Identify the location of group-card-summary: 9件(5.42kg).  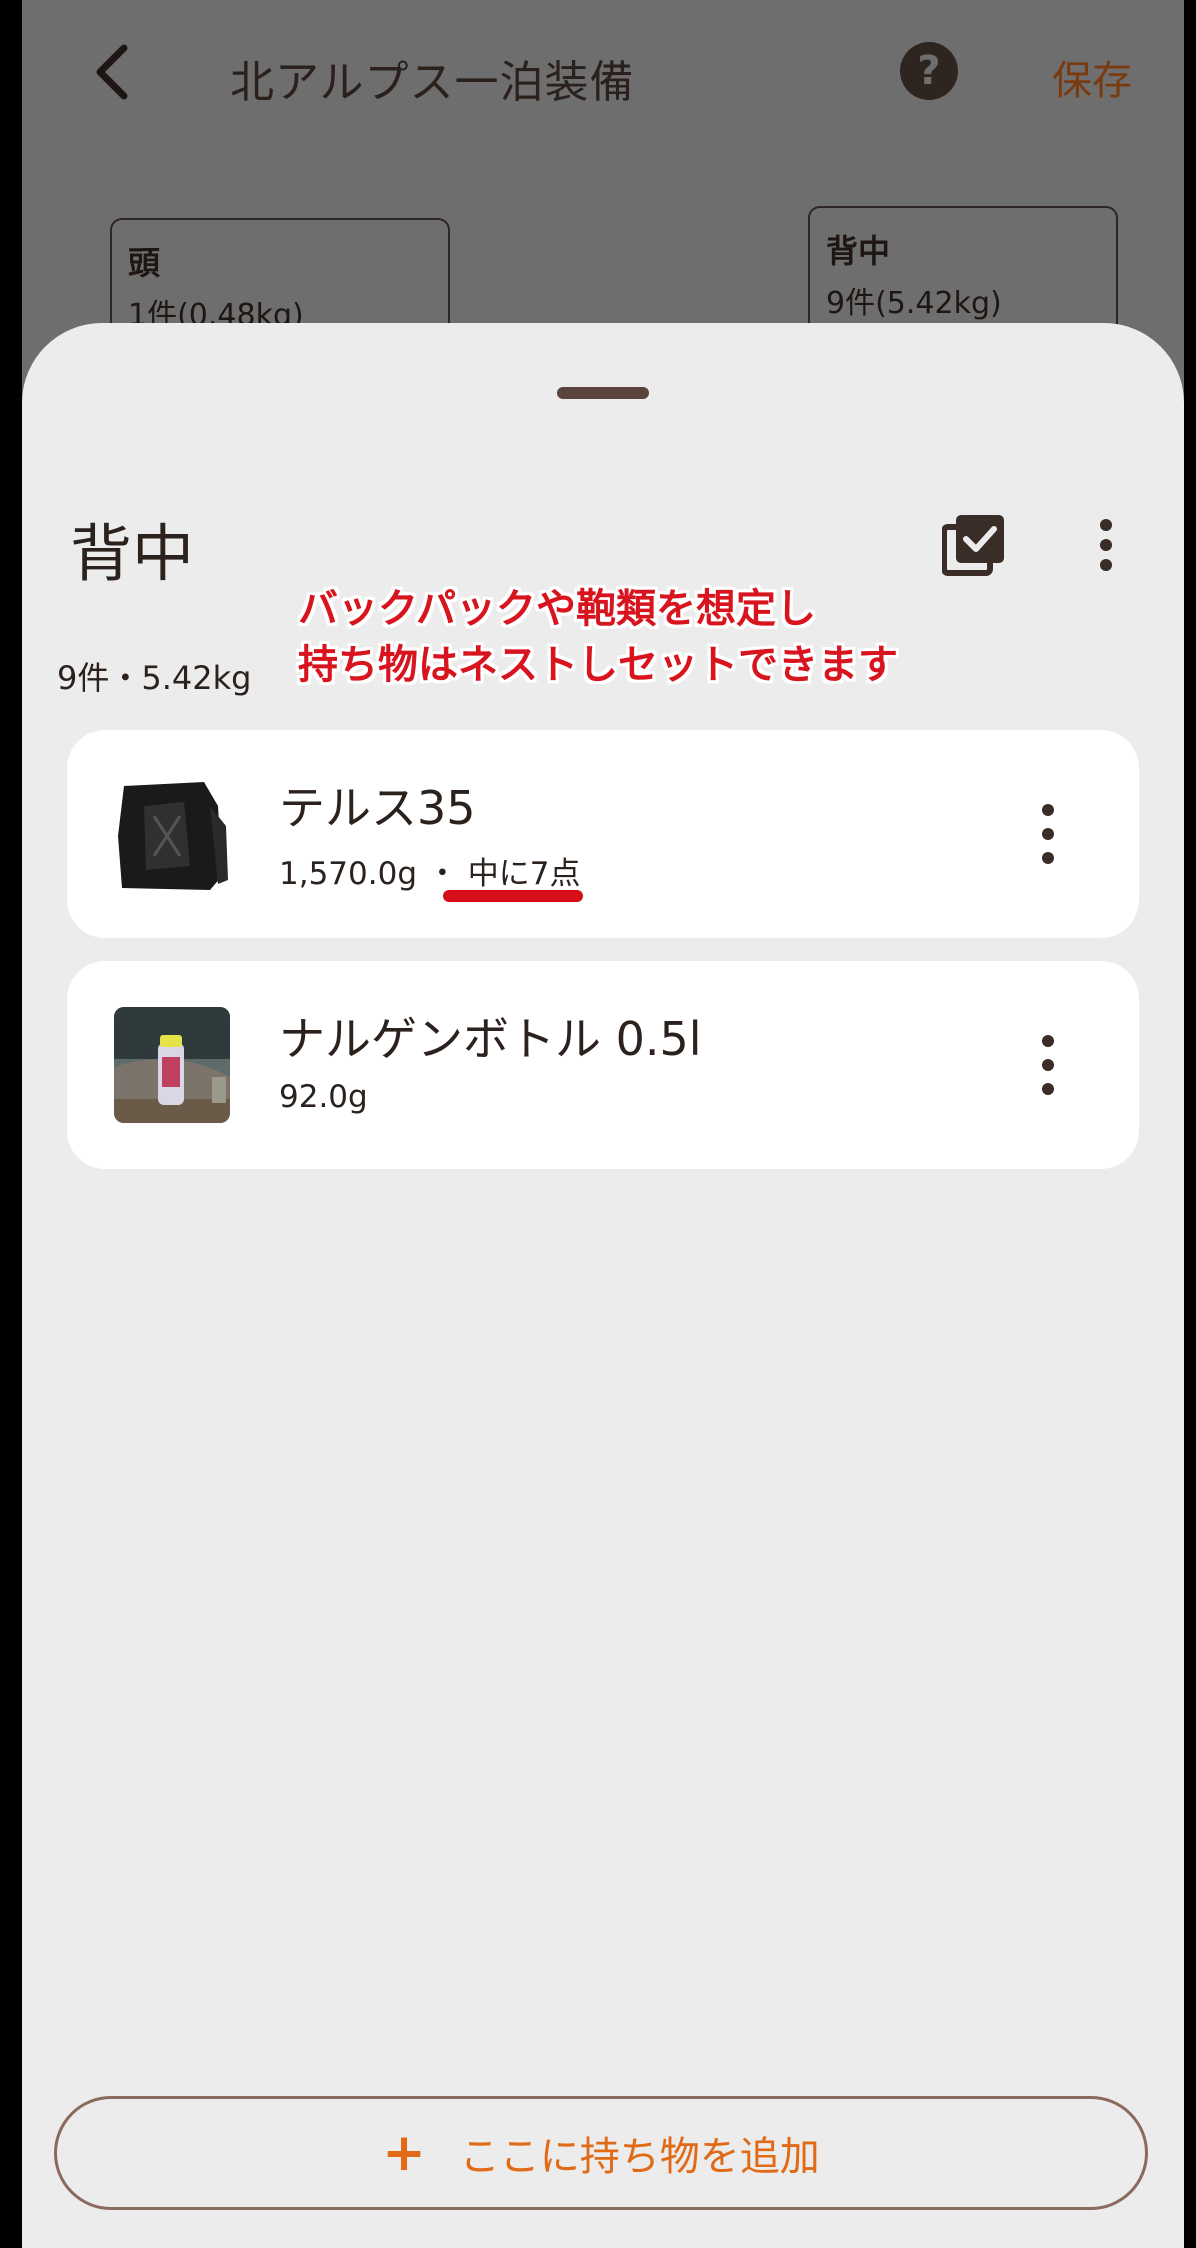
(914, 303).